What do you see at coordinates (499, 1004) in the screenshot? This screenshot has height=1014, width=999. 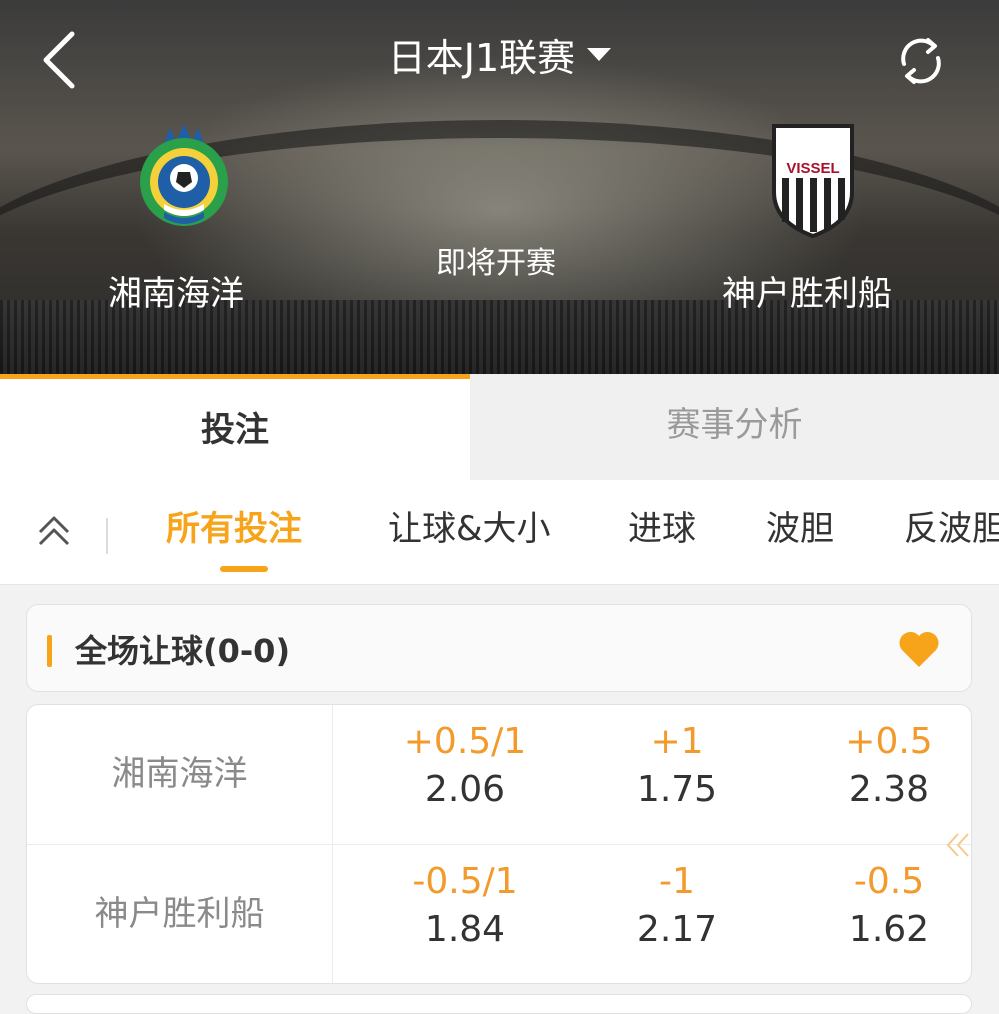 I see `next-market-card` at bounding box center [499, 1004].